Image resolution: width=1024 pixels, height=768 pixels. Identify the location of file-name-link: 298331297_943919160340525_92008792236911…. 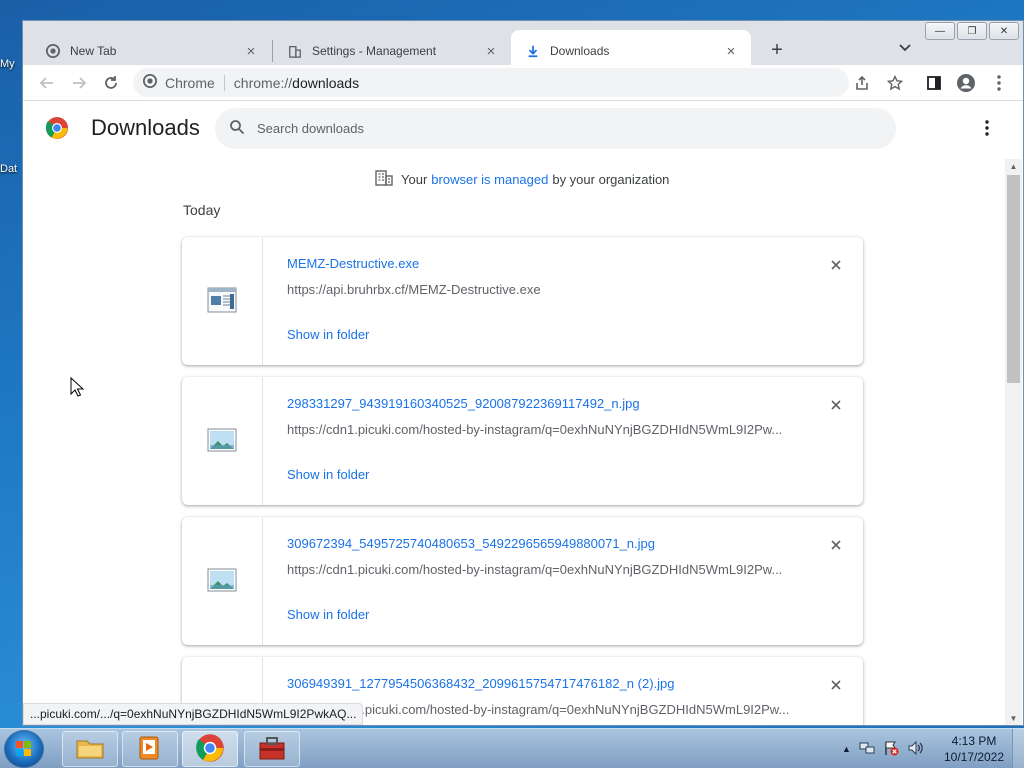
(463, 403).